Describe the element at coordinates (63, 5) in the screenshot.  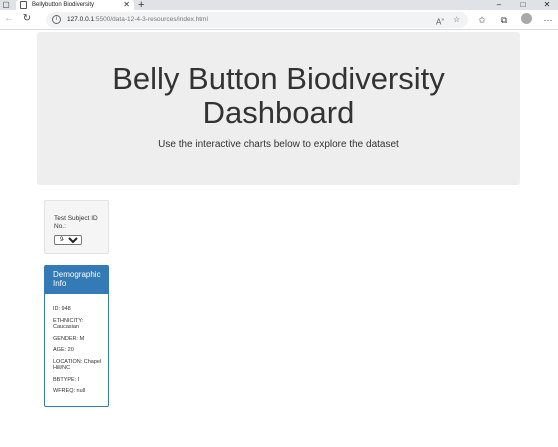
I see `tab-title: Bellybutton Biodiversity` at that location.